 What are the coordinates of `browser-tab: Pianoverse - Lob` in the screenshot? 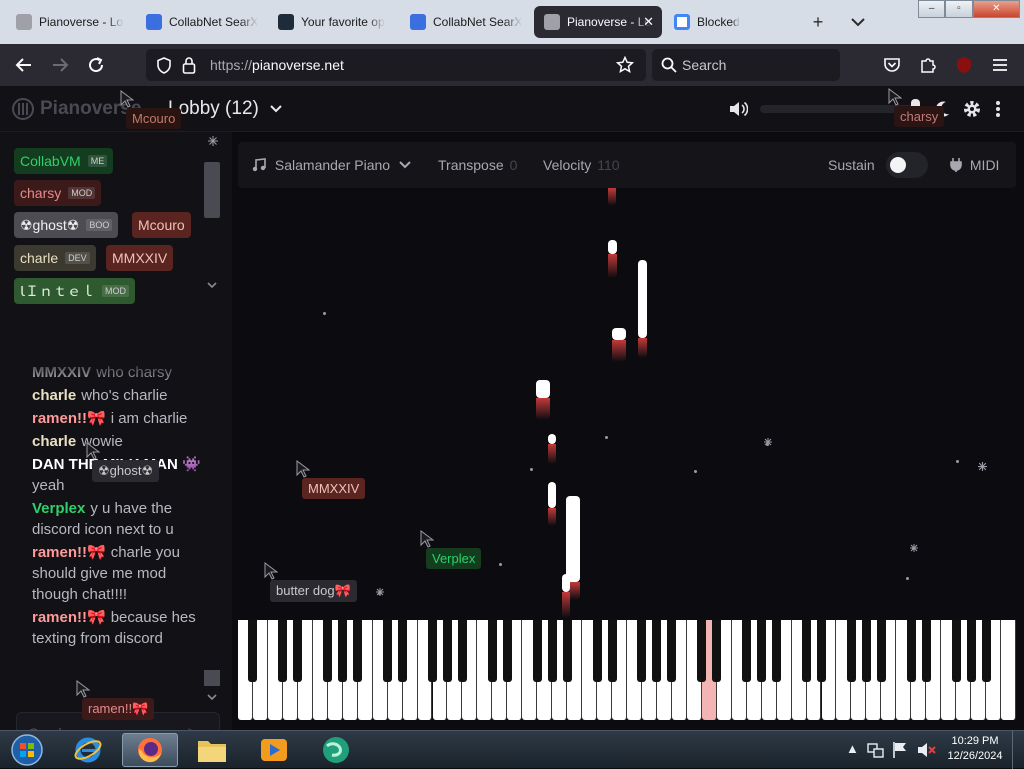 It's located at (65, 22).